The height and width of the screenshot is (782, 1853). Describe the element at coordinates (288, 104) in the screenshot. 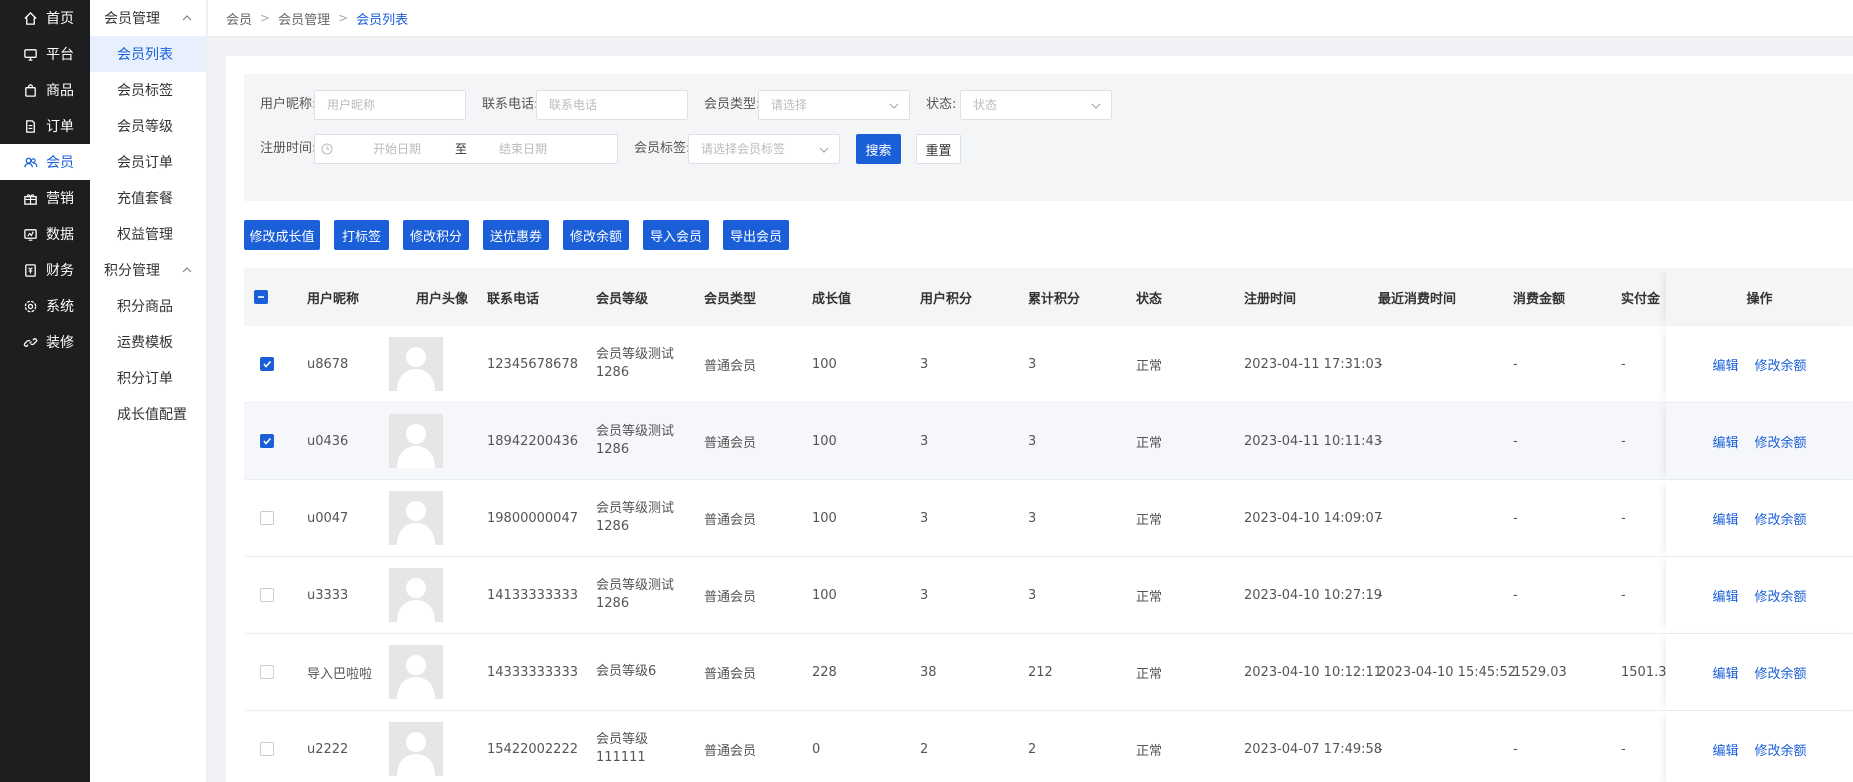

I see `nickname-label: 用户昵称:` at that location.